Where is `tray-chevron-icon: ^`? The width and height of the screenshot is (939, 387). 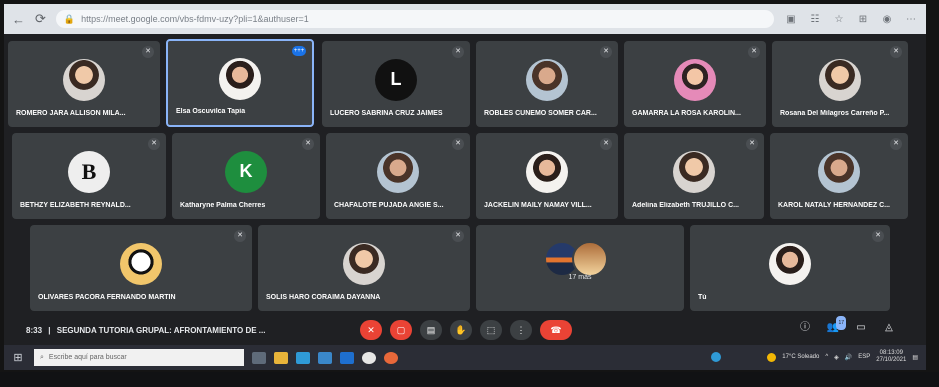
tray-chevron-icon: ^ is located at coordinates (826, 357).